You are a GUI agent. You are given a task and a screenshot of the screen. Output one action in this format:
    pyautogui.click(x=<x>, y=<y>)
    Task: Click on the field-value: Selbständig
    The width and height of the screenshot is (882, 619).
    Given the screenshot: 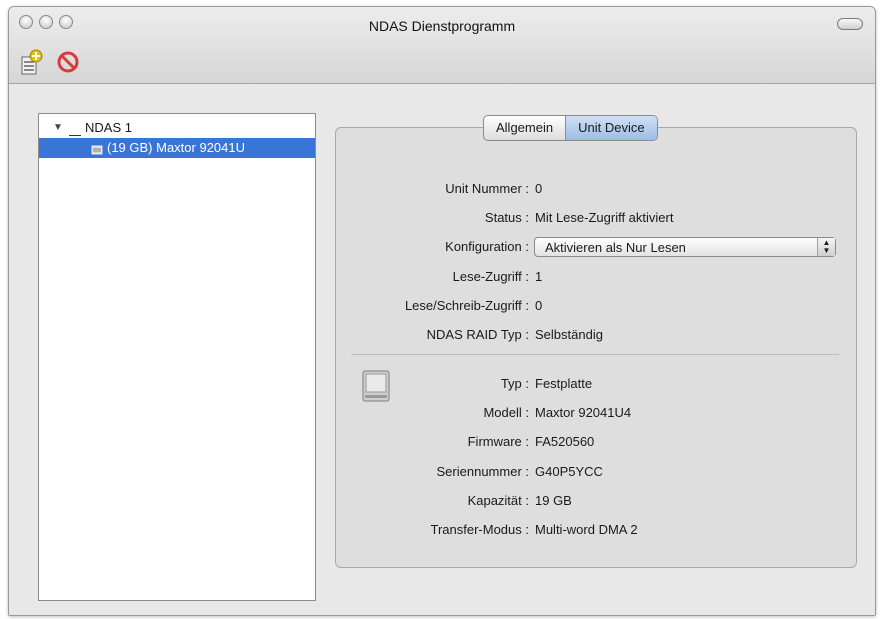 What is the action you would take?
    pyautogui.click(x=569, y=334)
    